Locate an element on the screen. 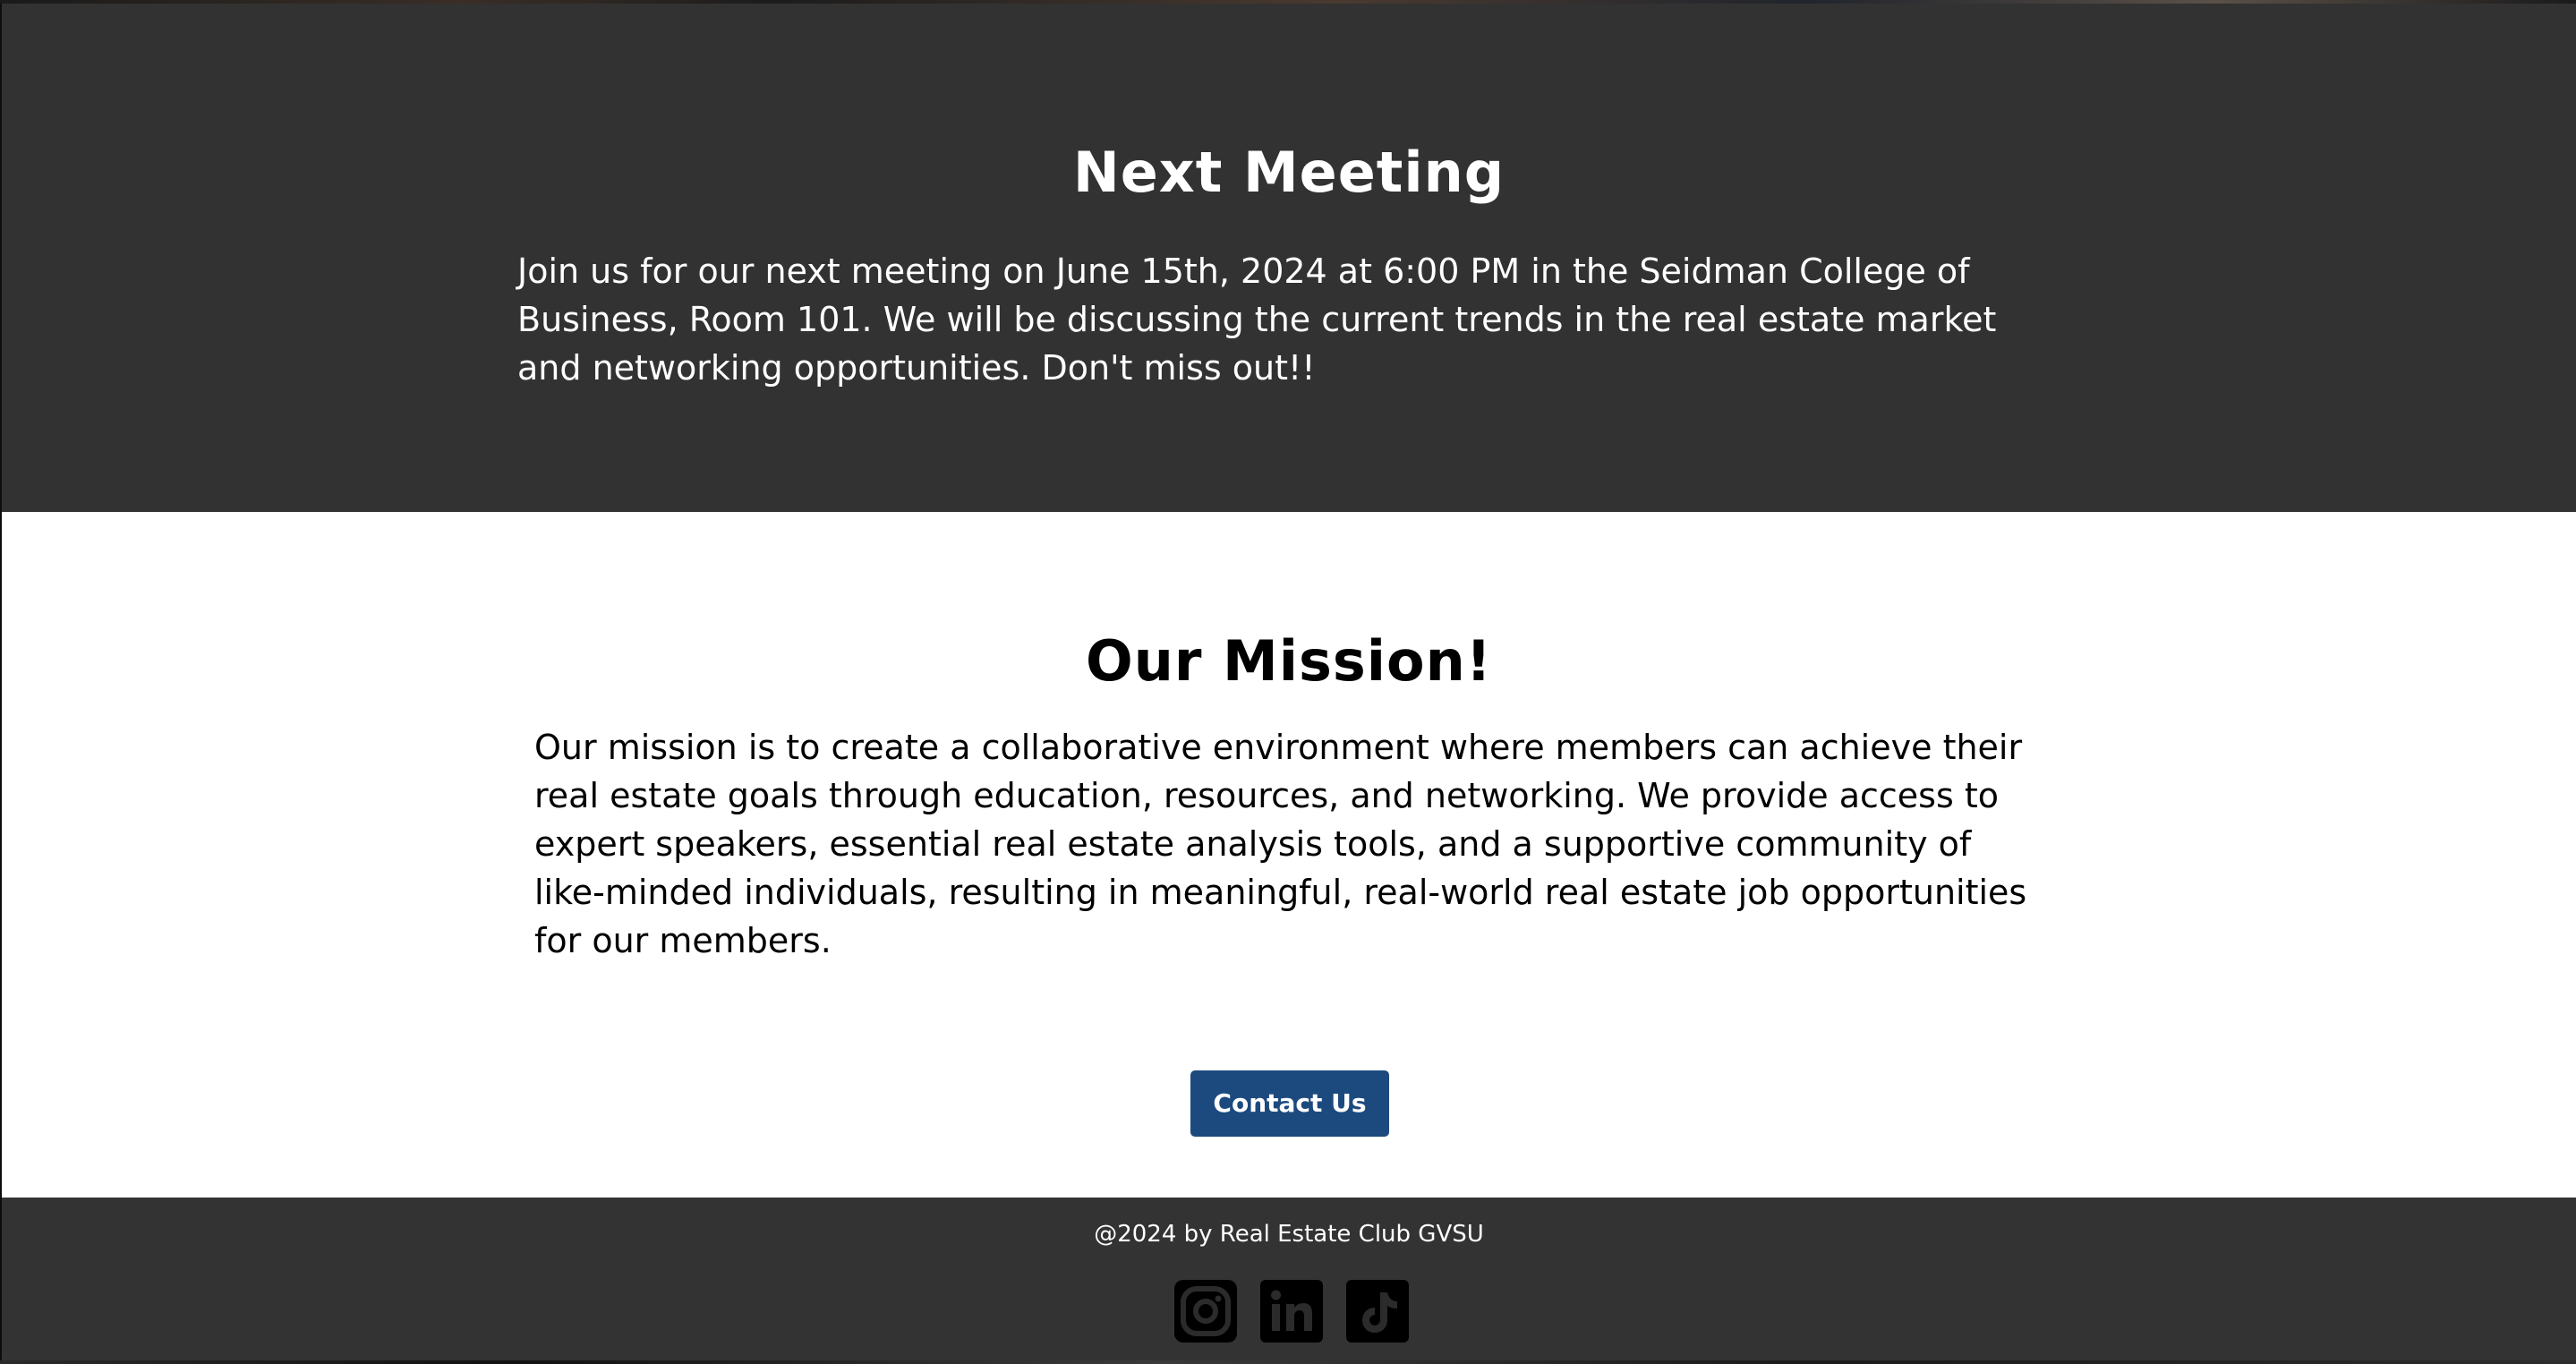  footer-copyright: @2024 by Real Estate Club GVSU is located at coordinates (1289, 1234).